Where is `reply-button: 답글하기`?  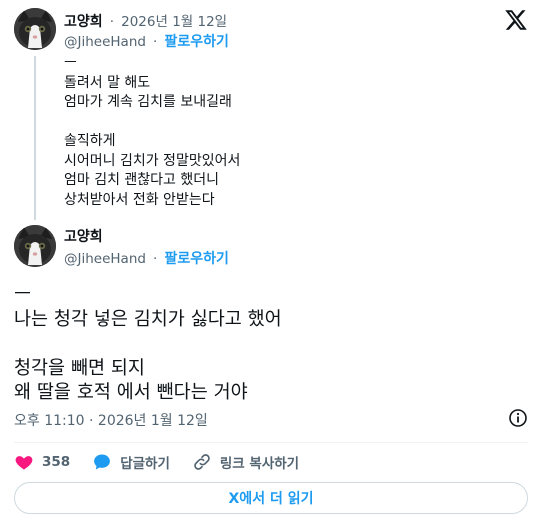 reply-button: 답글하기 is located at coordinates (131, 462).